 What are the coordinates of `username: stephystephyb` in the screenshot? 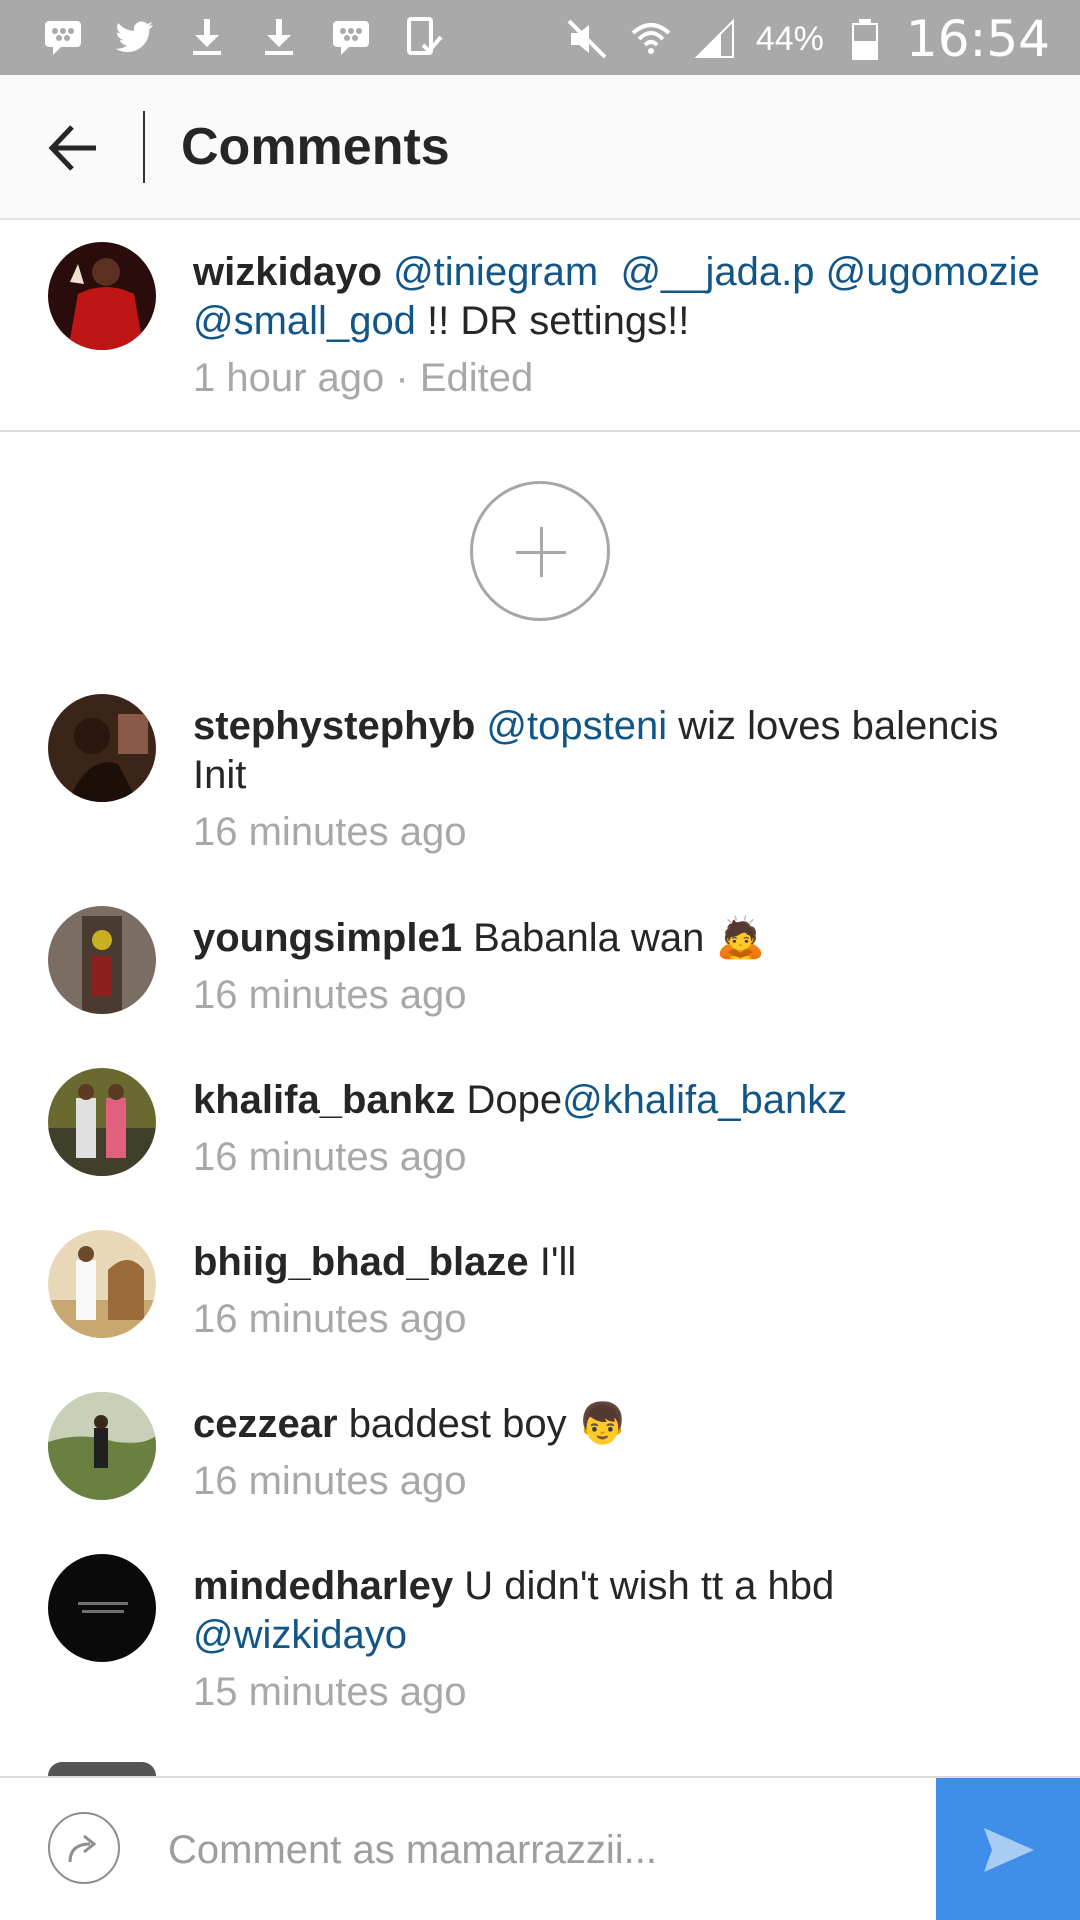 It's located at (334, 726).